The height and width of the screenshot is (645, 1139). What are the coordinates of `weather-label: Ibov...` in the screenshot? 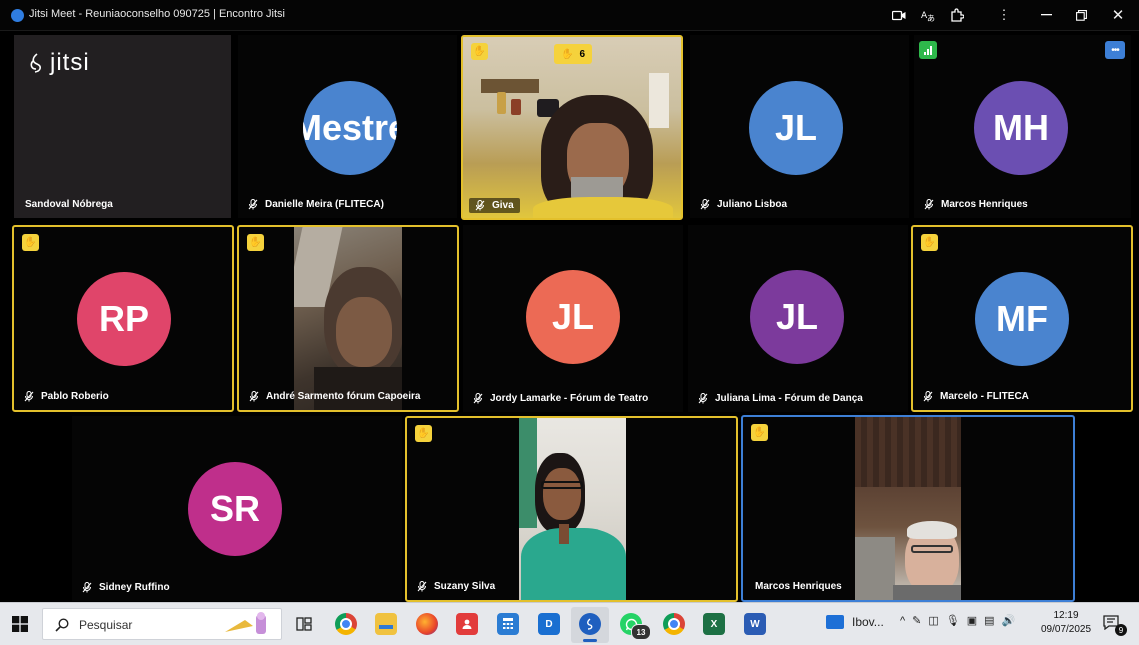 It's located at (868, 622).